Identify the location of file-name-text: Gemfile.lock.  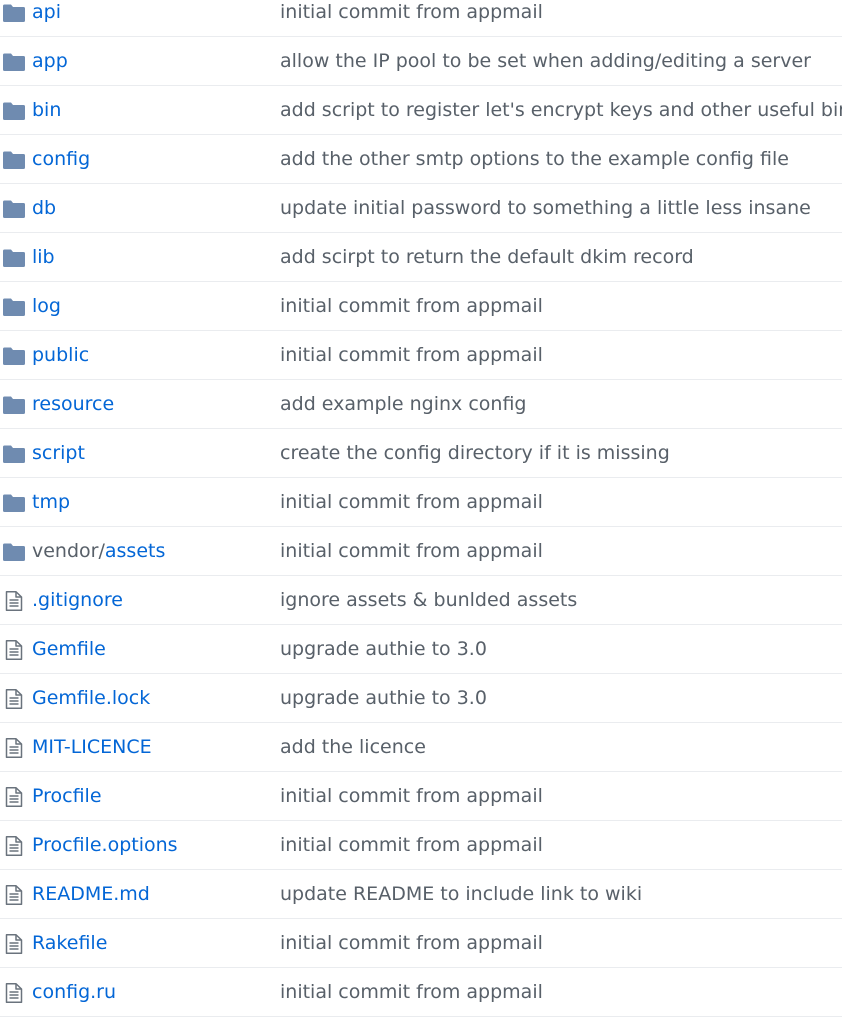
(91, 698).